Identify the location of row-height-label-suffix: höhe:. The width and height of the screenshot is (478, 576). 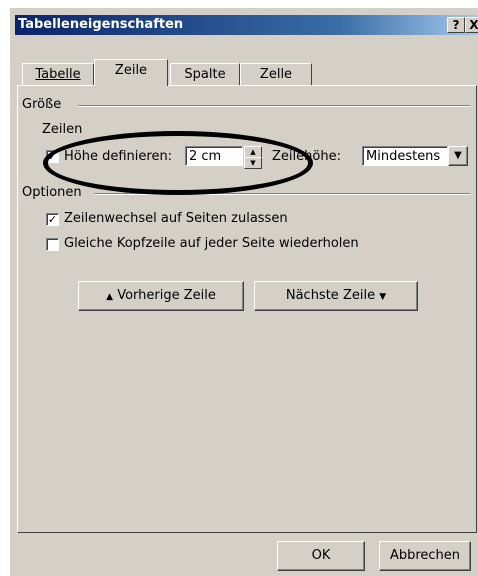
(322, 156).